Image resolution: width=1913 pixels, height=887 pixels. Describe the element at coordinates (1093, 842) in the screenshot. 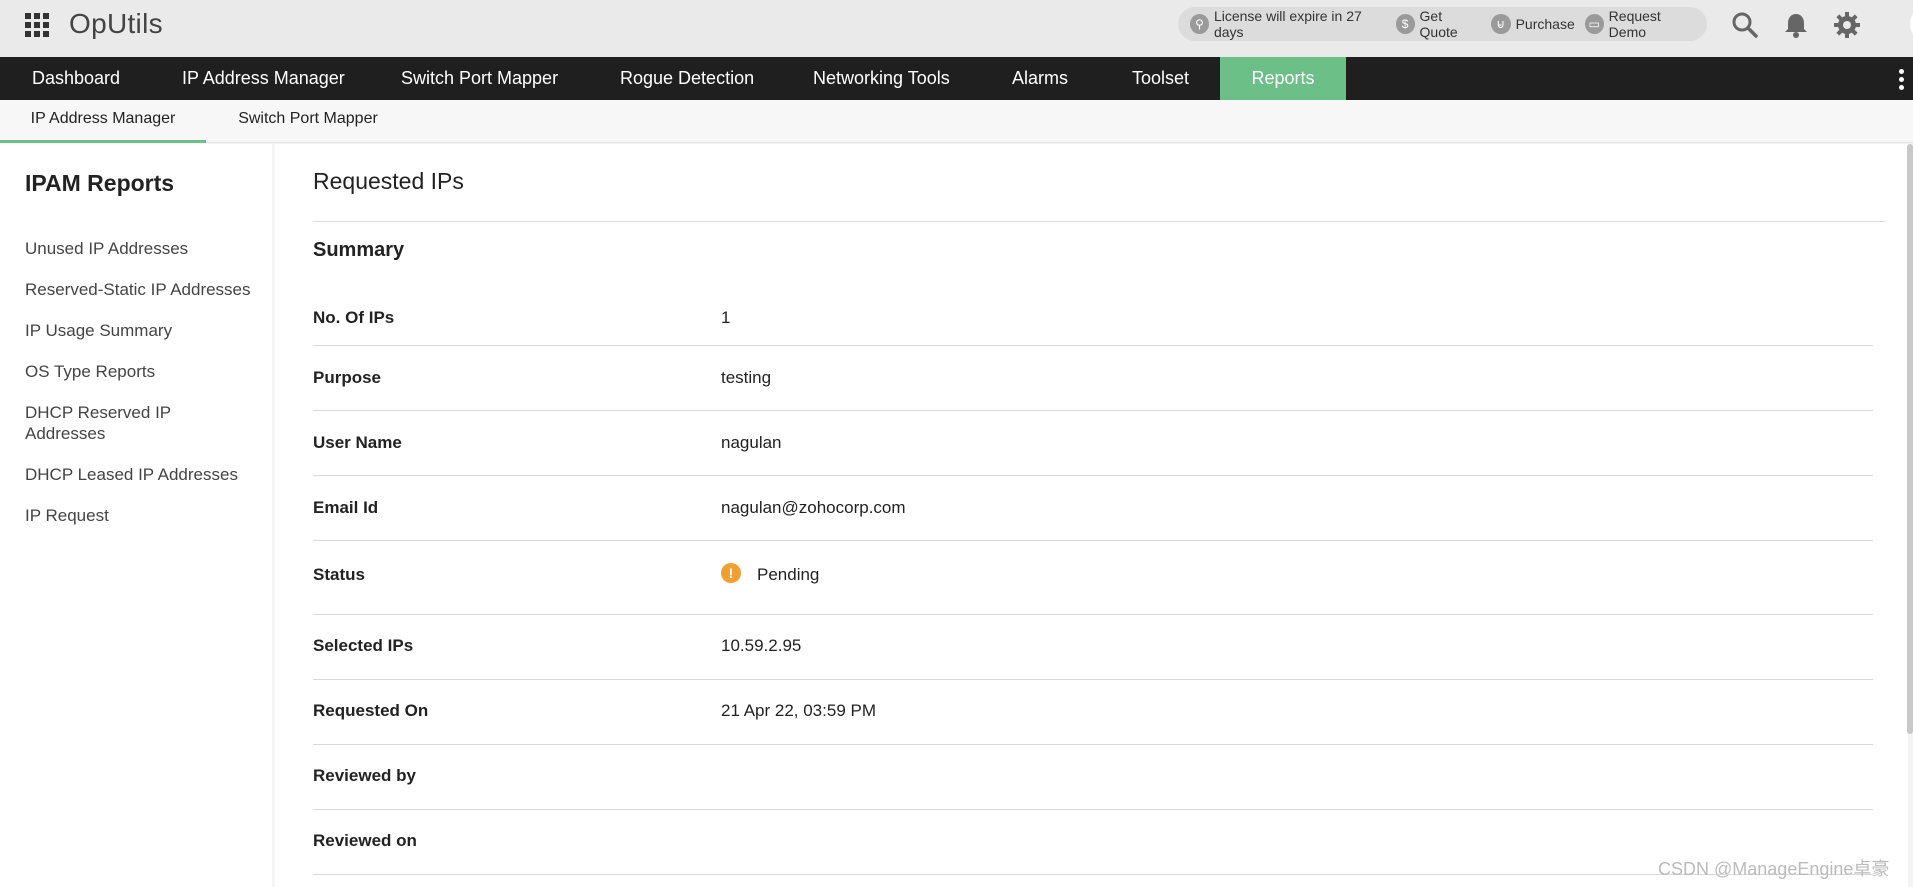

I see `summary-row: Reviewed on` at that location.